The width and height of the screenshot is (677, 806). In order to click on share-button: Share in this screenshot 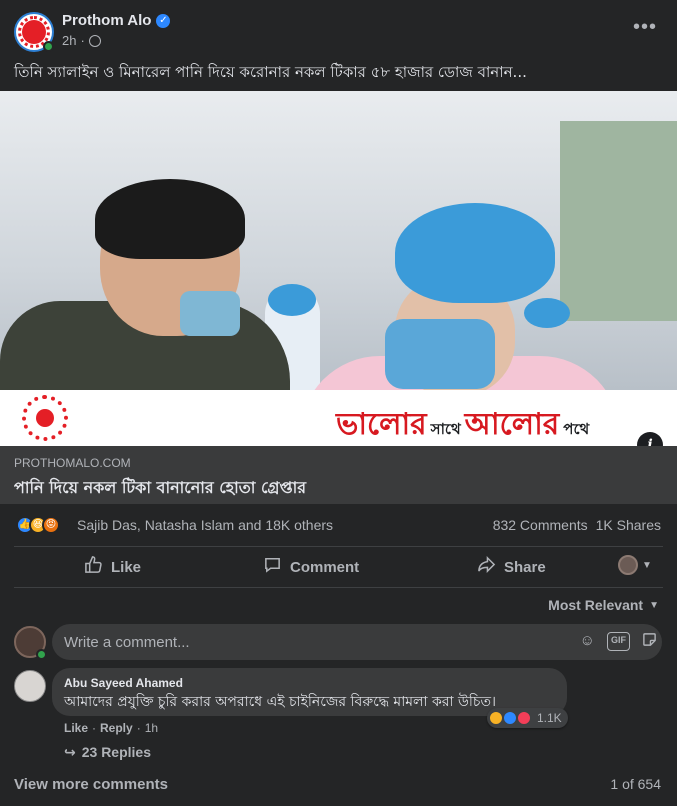, I will do `click(511, 567)`.